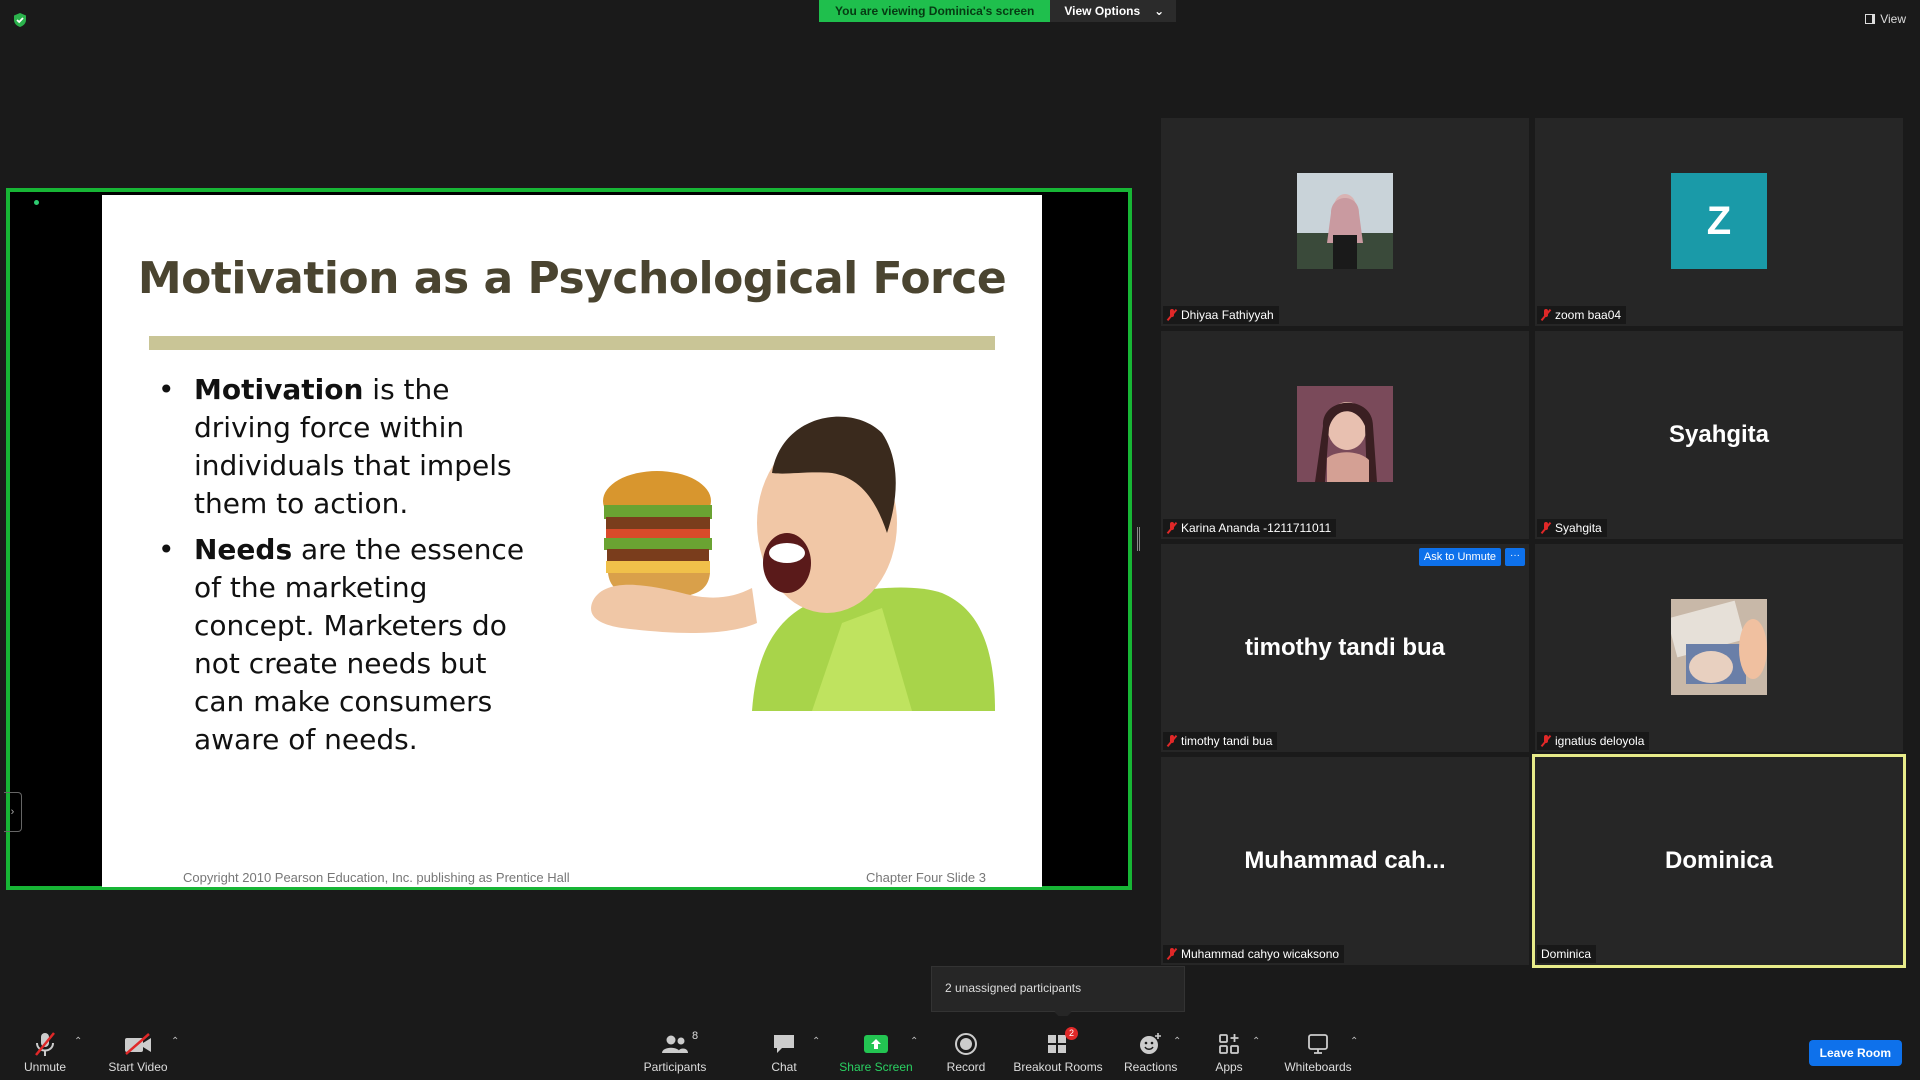  What do you see at coordinates (1150, 1052) in the screenshot?
I see `reactions-button: Reactions` at bounding box center [1150, 1052].